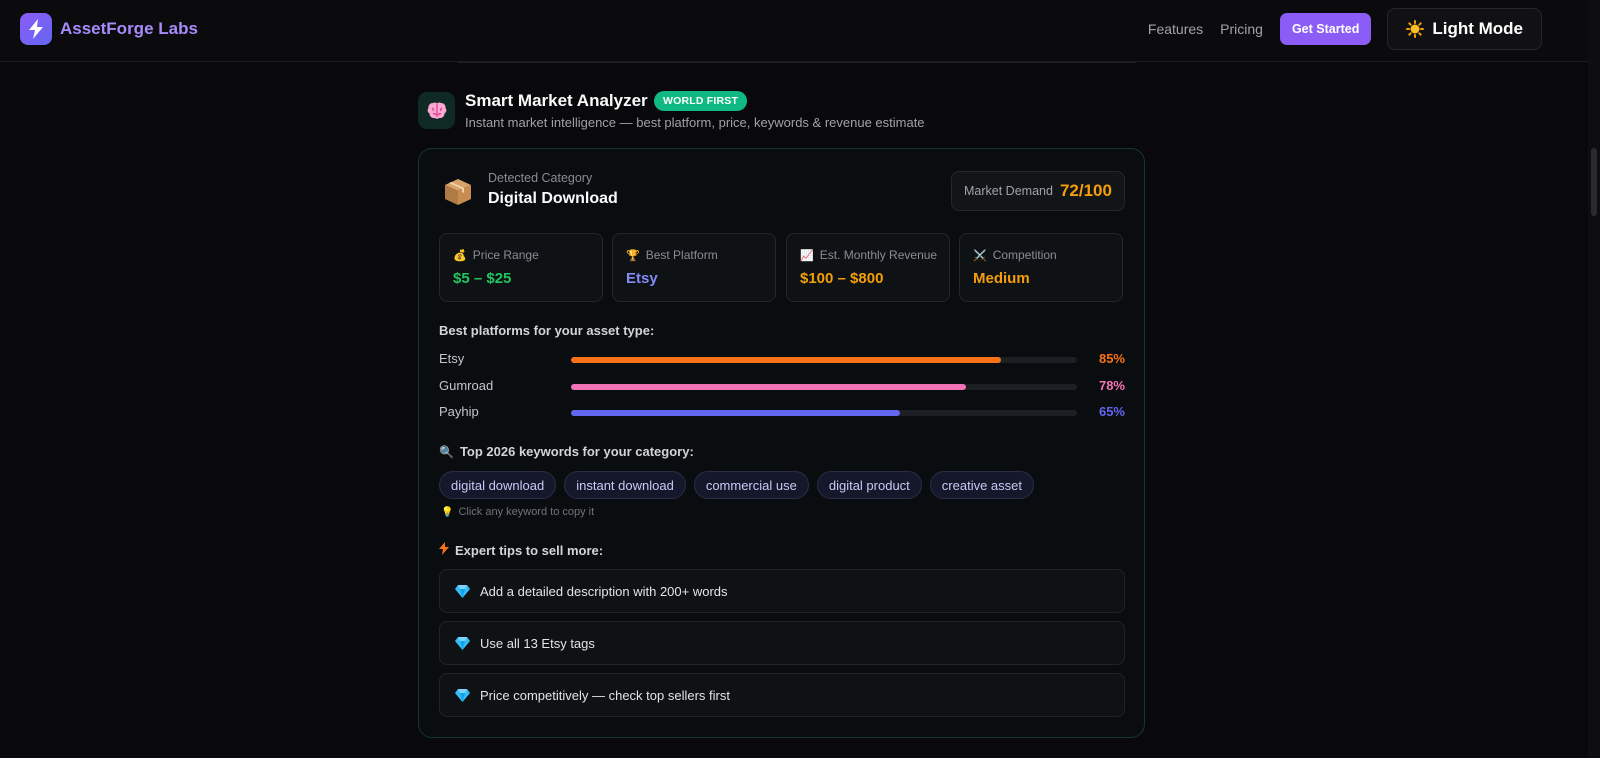 Image resolution: width=1600 pixels, height=758 pixels. I want to click on keyword-chip: creative asset, so click(981, 485).